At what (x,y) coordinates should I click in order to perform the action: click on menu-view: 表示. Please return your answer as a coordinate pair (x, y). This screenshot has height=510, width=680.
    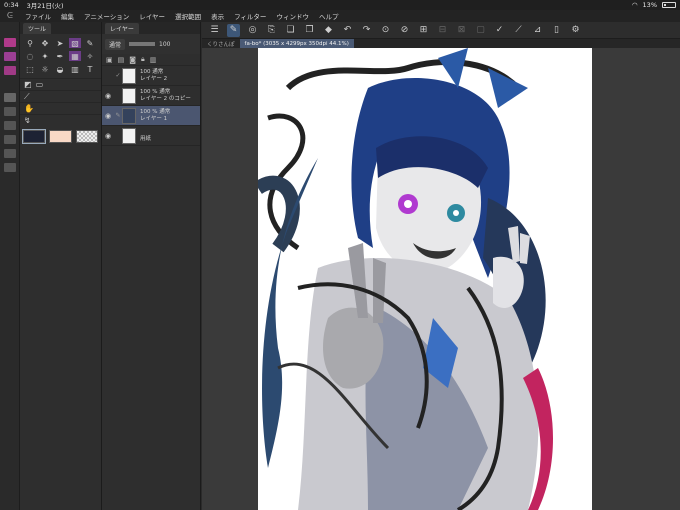
    Looking at the image, I should click on (217, 16).